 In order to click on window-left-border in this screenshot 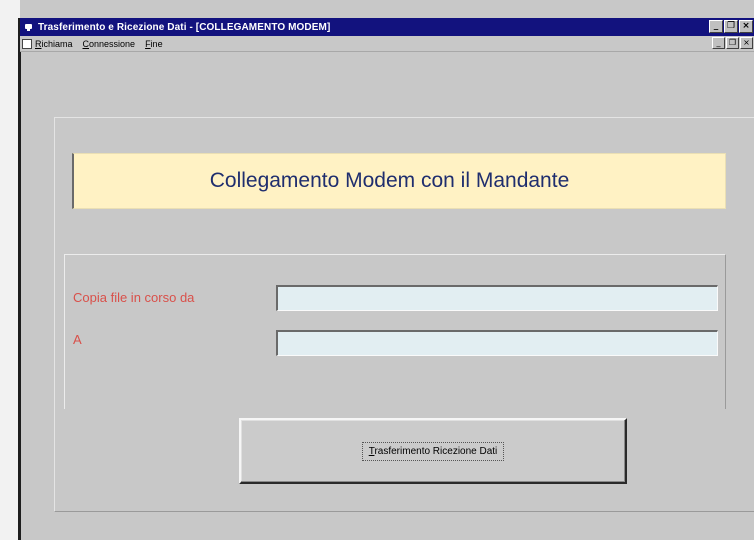, I will do `click(19, 279)`.